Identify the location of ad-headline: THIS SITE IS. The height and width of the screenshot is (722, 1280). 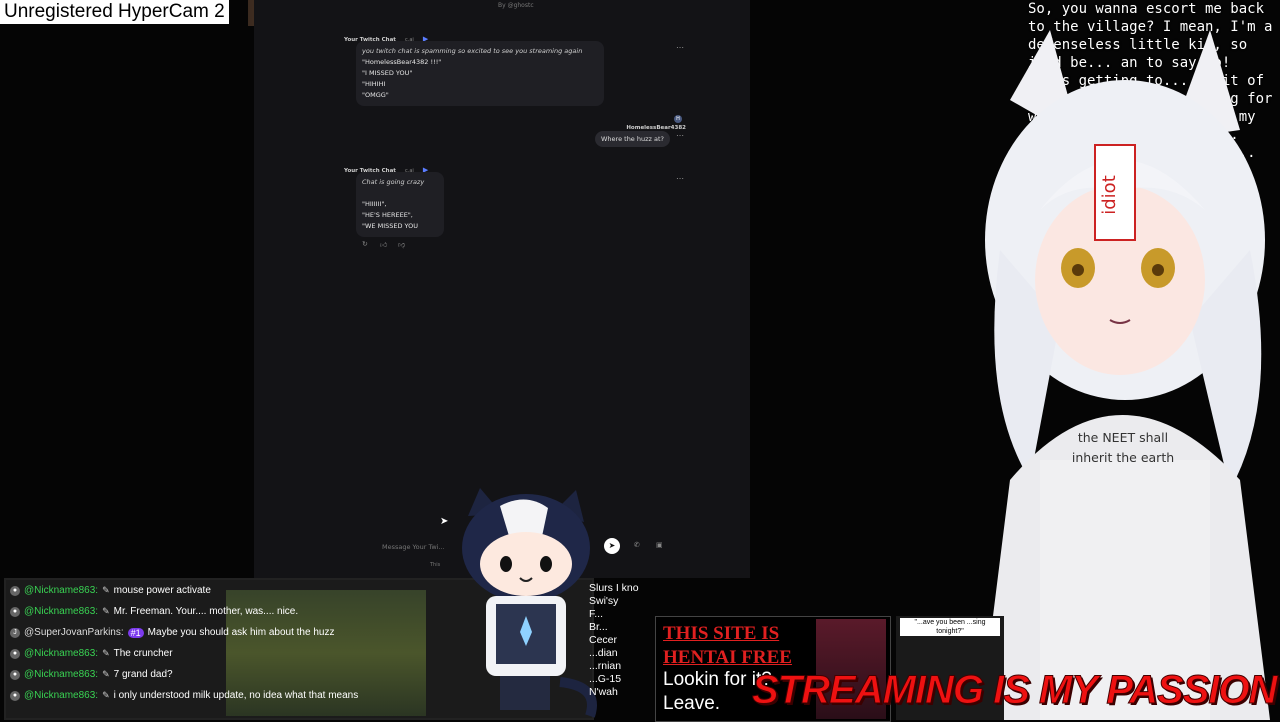
(721, 633).